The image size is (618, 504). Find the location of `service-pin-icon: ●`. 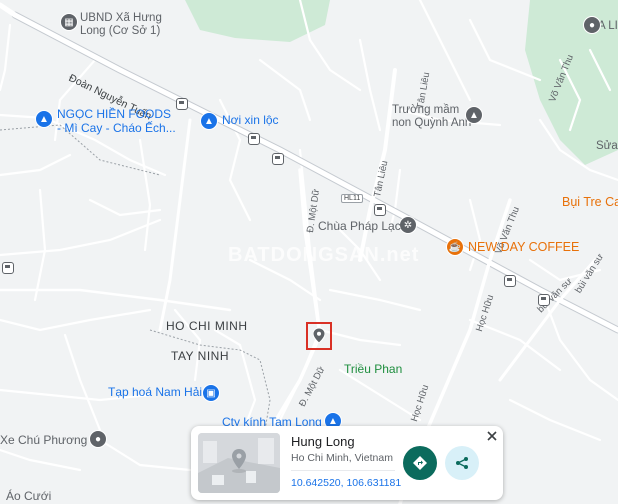

service-pin-icon: ● is located at coordinates (98, 439).